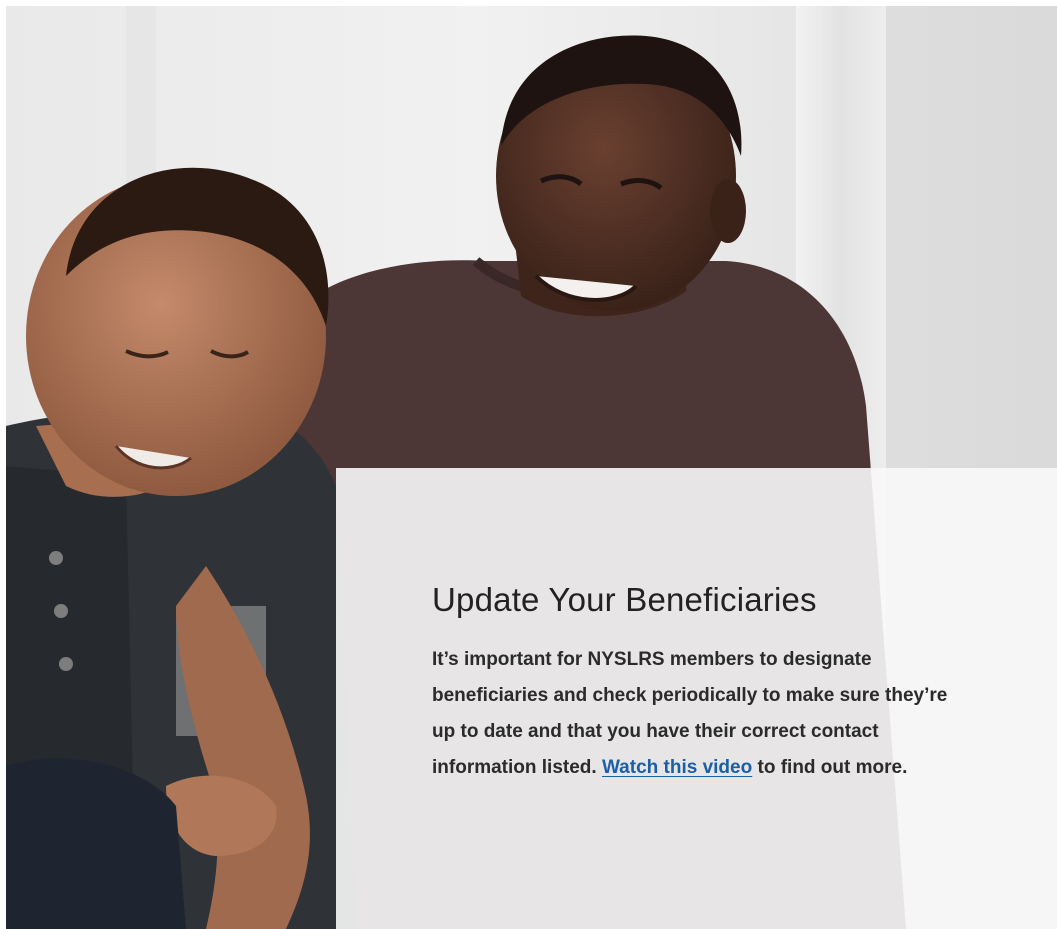 The image size is (1057, 929). I want to click on card-body-text-end: to find out more., so click(830, 767).